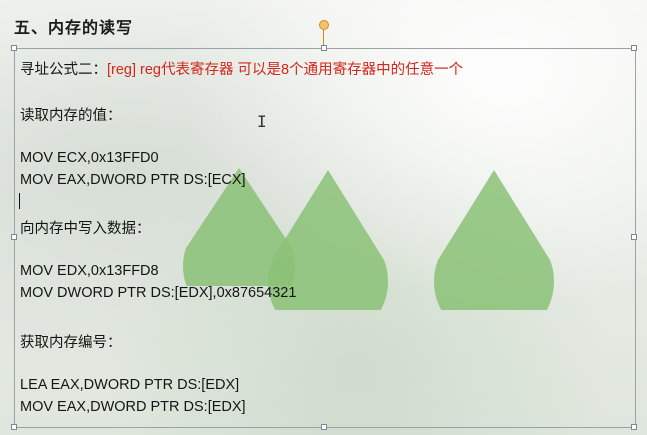 This screenshot has height=435, width=647. Describe the element at coordinates (285, 70) in the screenshot. I see `formula-highlight: [reg] reg代表寄存器 可以是8个通用寄存器中的任意一个` at that location.